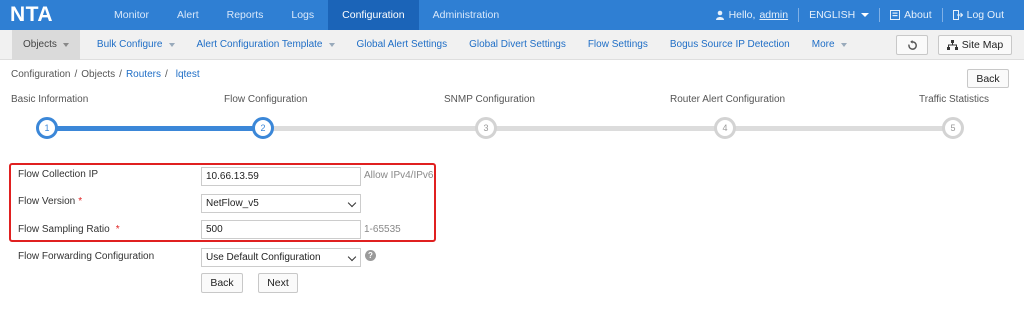 Image resolution: width=1024 pixels, height=319 pixels. I want to click on logout-link: Log Out, so click(978, 15).